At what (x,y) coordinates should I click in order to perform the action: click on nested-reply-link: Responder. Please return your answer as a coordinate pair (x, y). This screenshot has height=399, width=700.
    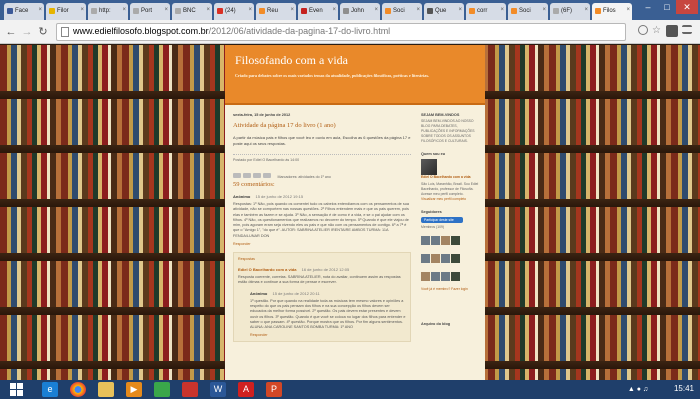
    Looking at the image, I should click on (328, 335).